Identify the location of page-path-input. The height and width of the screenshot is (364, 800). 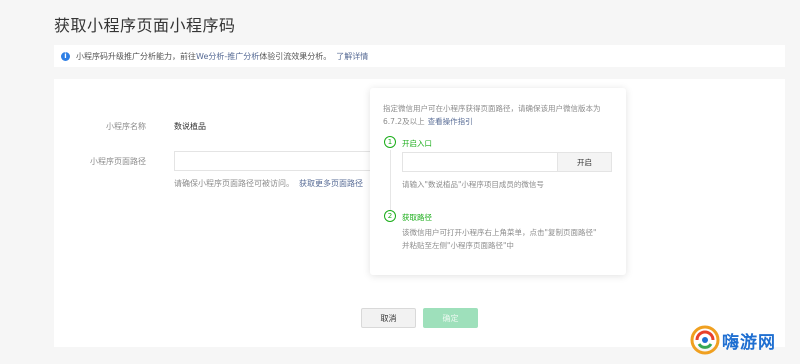
(274, 161).